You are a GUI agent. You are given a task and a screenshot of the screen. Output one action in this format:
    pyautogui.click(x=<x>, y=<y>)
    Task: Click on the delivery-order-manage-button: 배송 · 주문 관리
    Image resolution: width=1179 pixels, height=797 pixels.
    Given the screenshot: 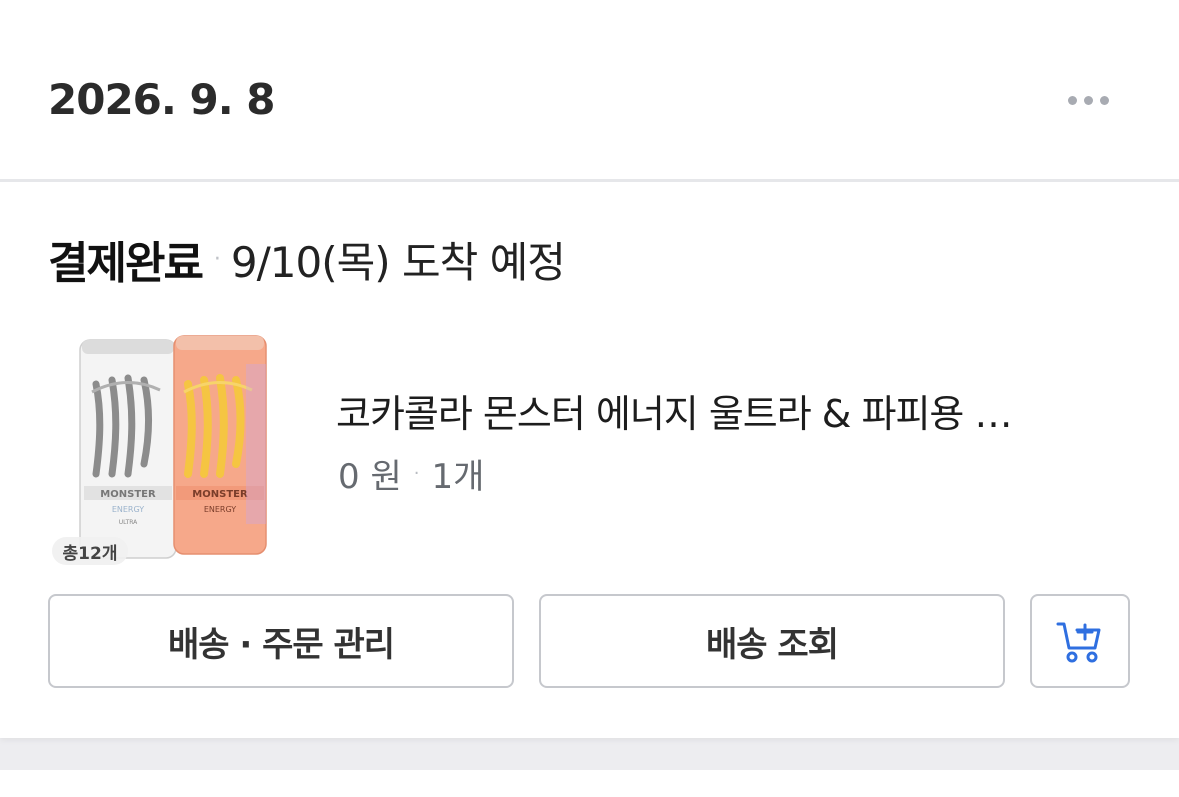 What is the action you would take?
    pyautogui.click(x=281, y=641)
    